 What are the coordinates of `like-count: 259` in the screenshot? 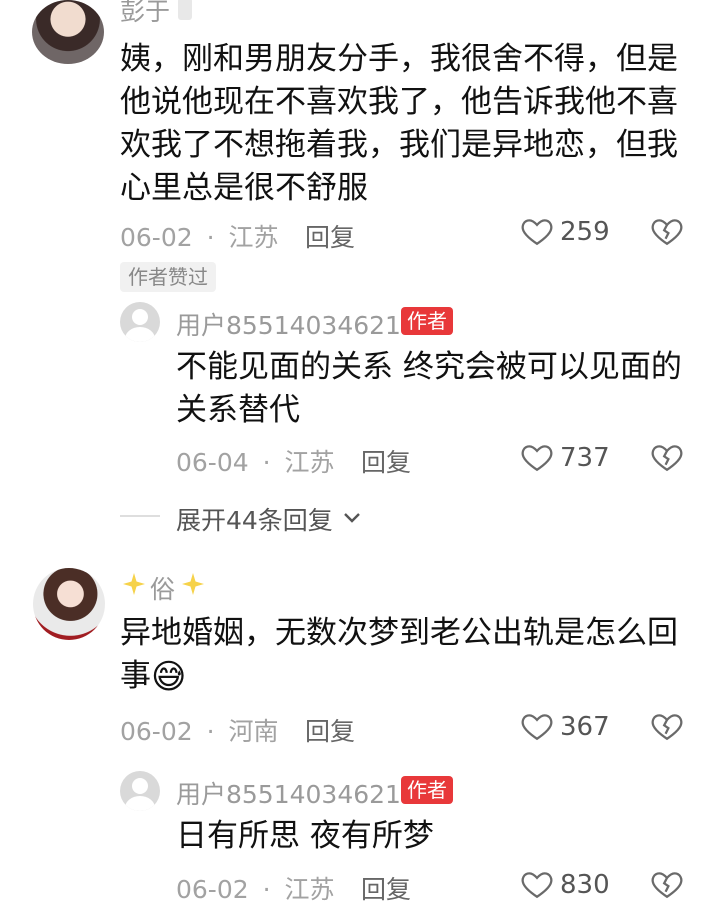 It's located at (585, 232).